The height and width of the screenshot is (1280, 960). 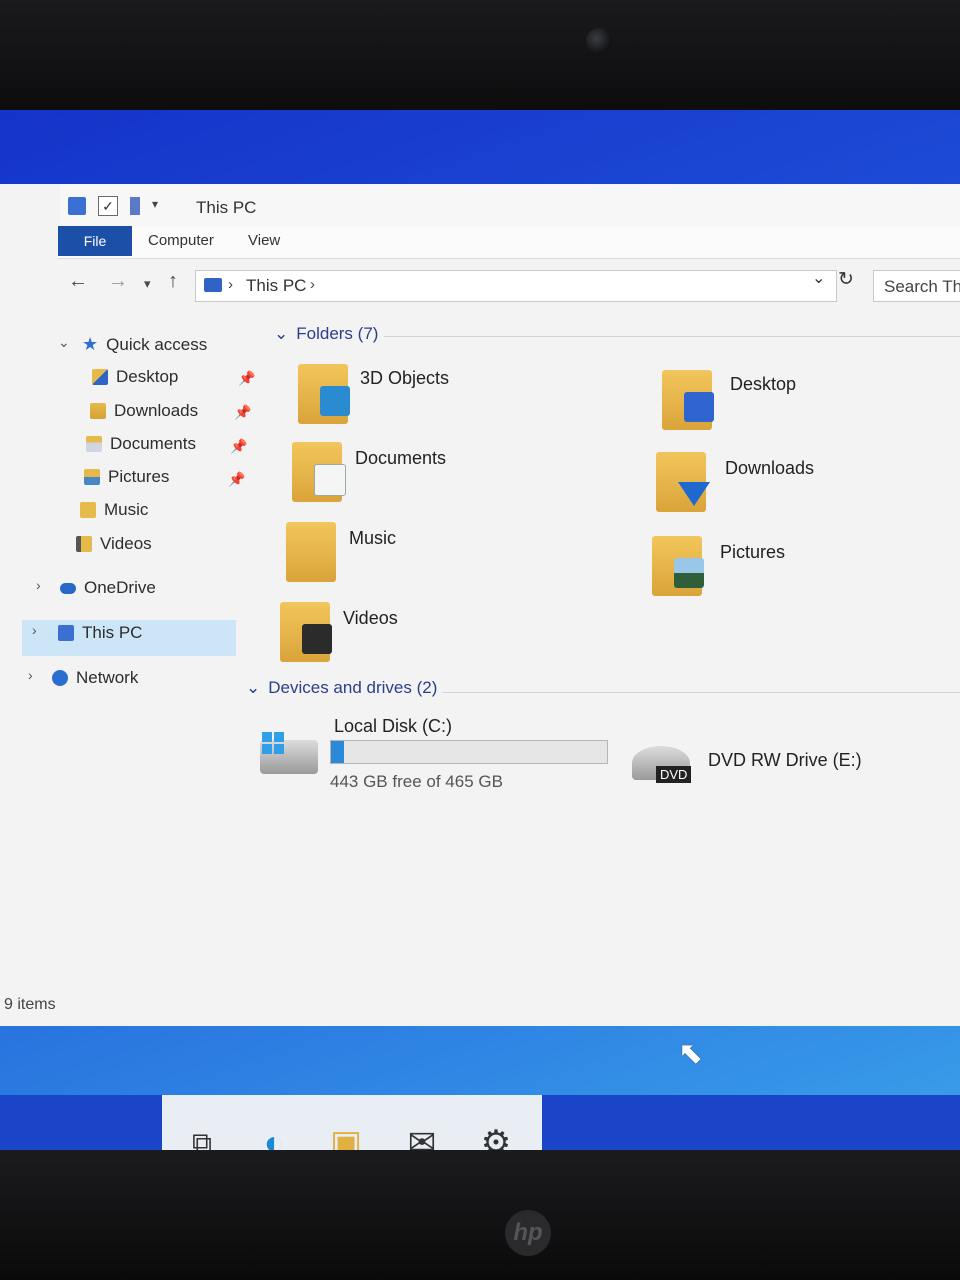 What do you see at coordinates (153, 443) in the screenshot?
I see `nav-item-label: Documents` at bounding box center [153, 443].